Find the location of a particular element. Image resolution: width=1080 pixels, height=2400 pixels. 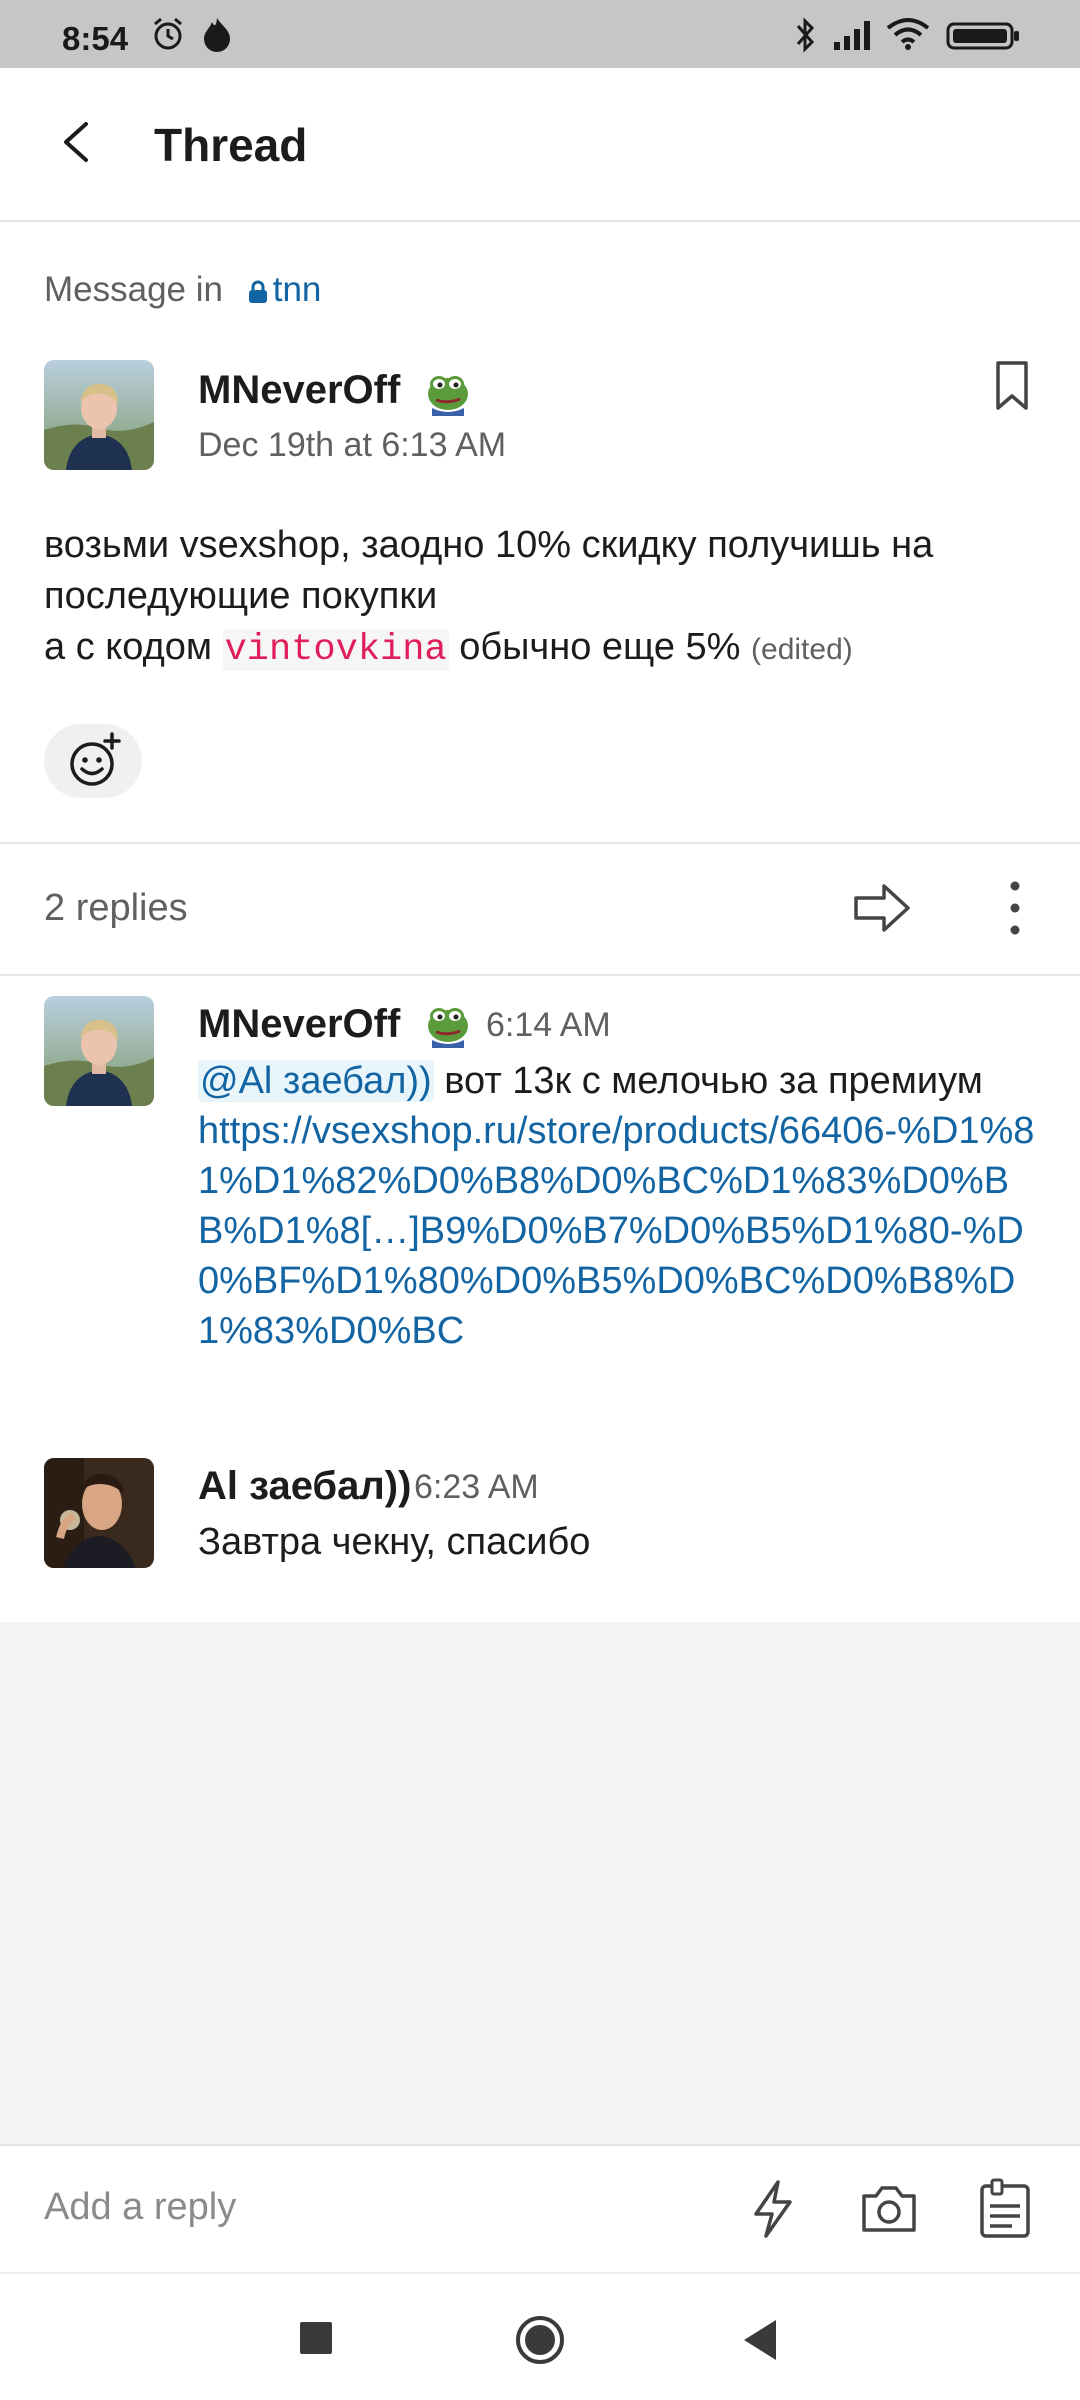

home-icon is located at coordinates (540, 2340).